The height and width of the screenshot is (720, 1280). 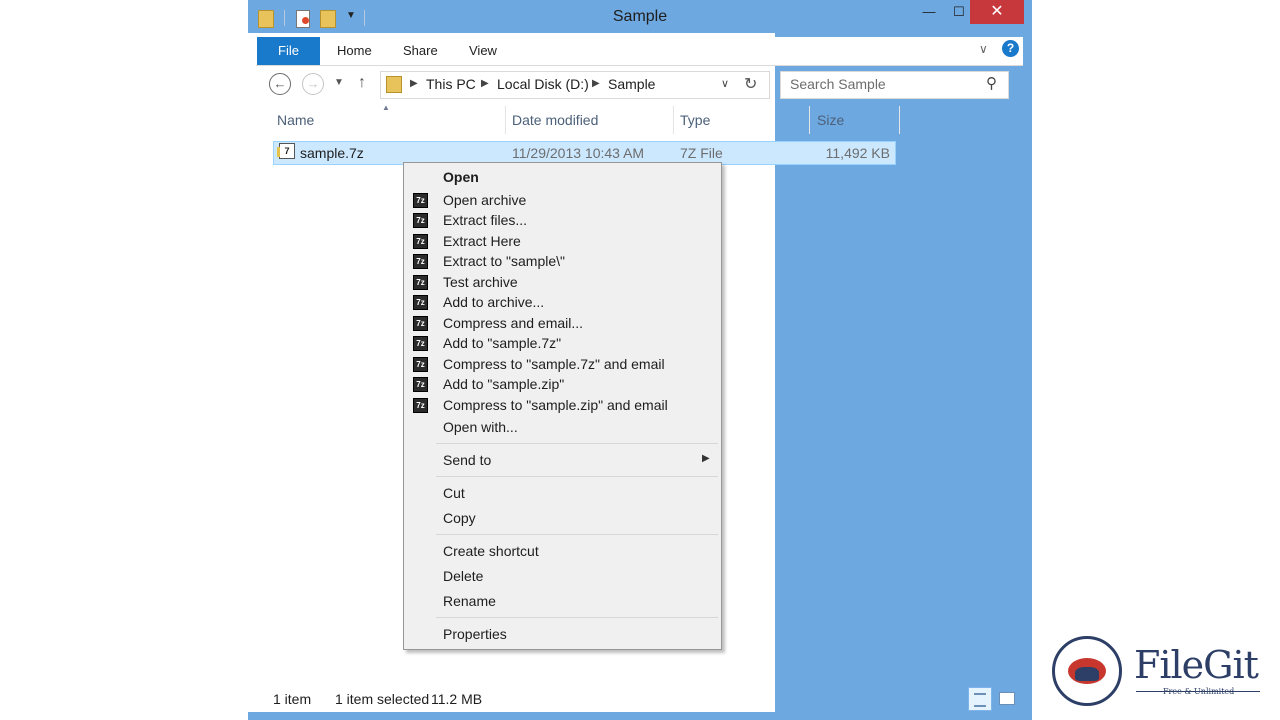 What do you see at coordinates (295, 120) in the screenshot?
I see `column-header-name: Name` at bounding box center [295, 120].